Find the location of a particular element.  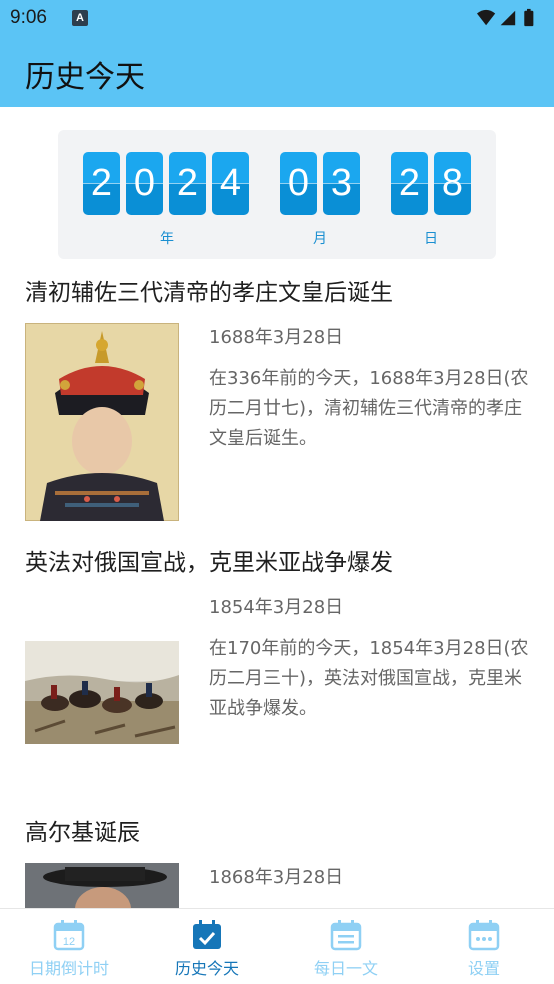

tab-daily-article: 每日一文 is located at coordinates (346, 946).